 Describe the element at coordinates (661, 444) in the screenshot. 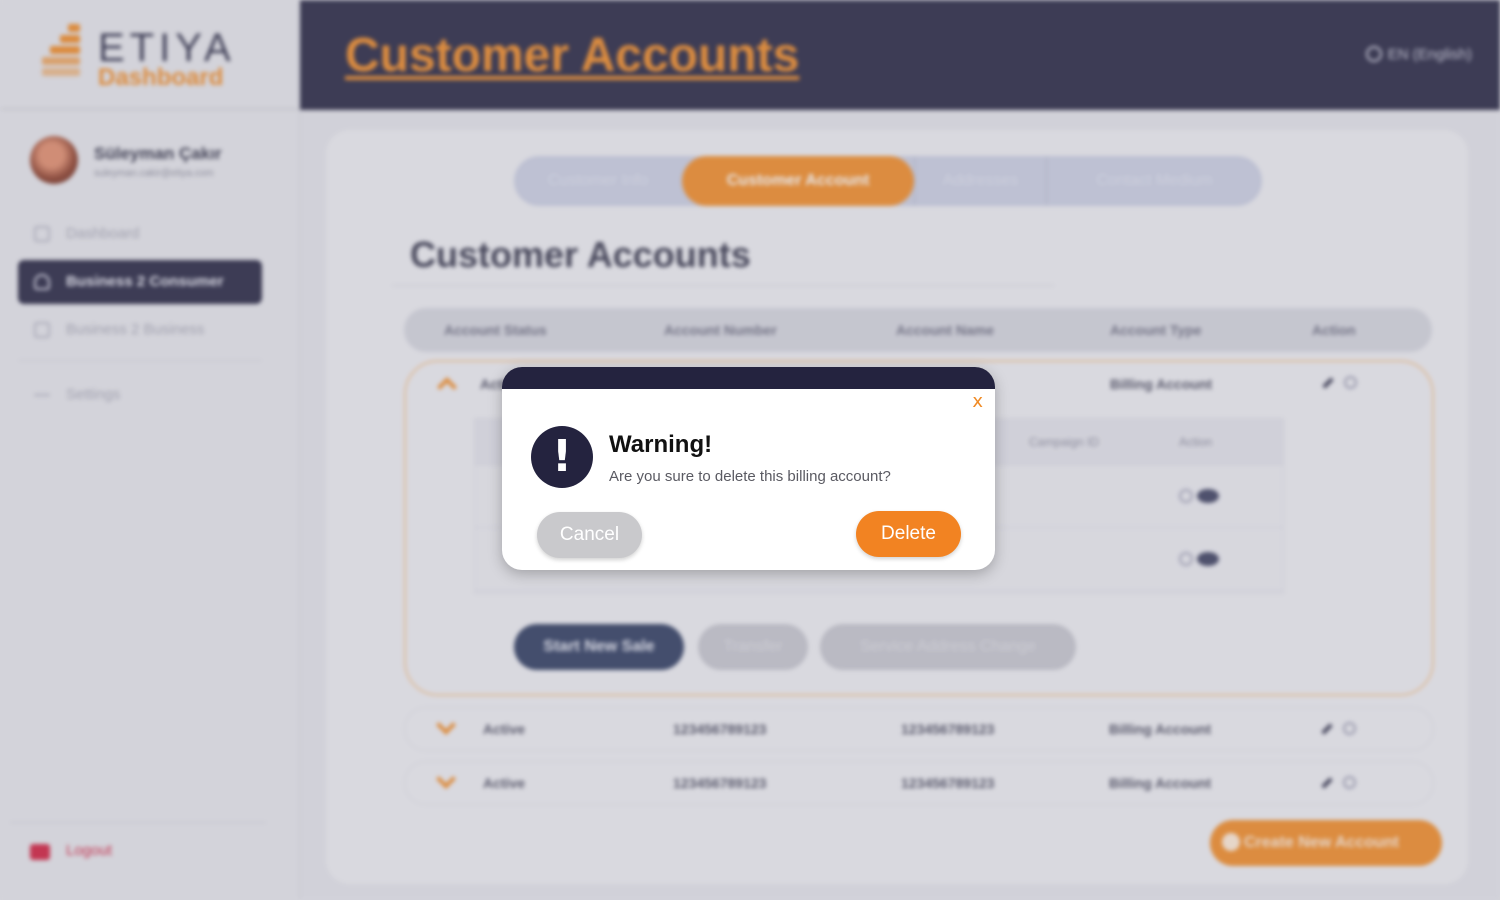

I see `dialog-title: Warning!` at that location.